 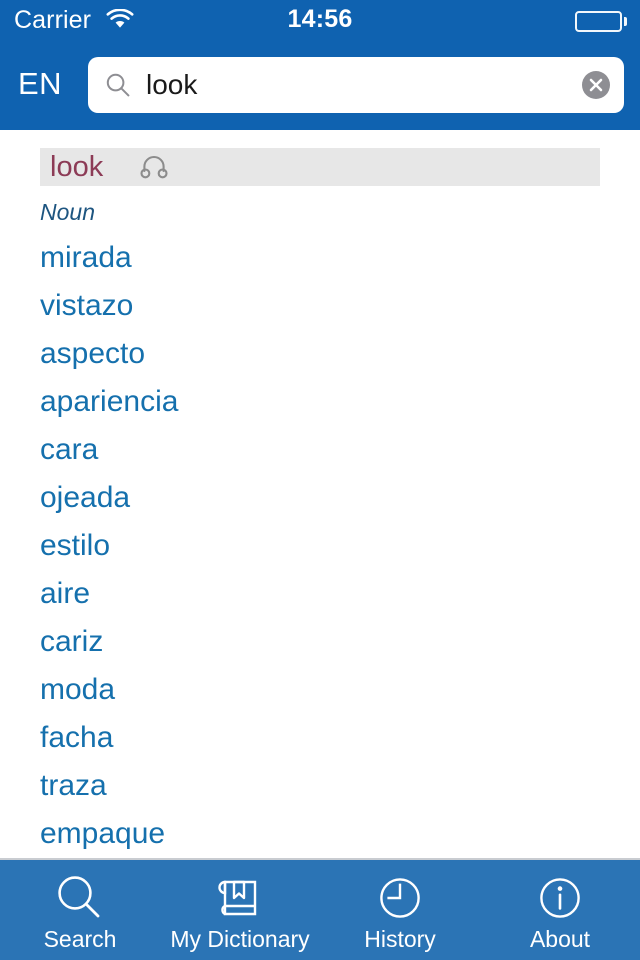 I want to click on list-item: cariz, so click(x=320, y=642).